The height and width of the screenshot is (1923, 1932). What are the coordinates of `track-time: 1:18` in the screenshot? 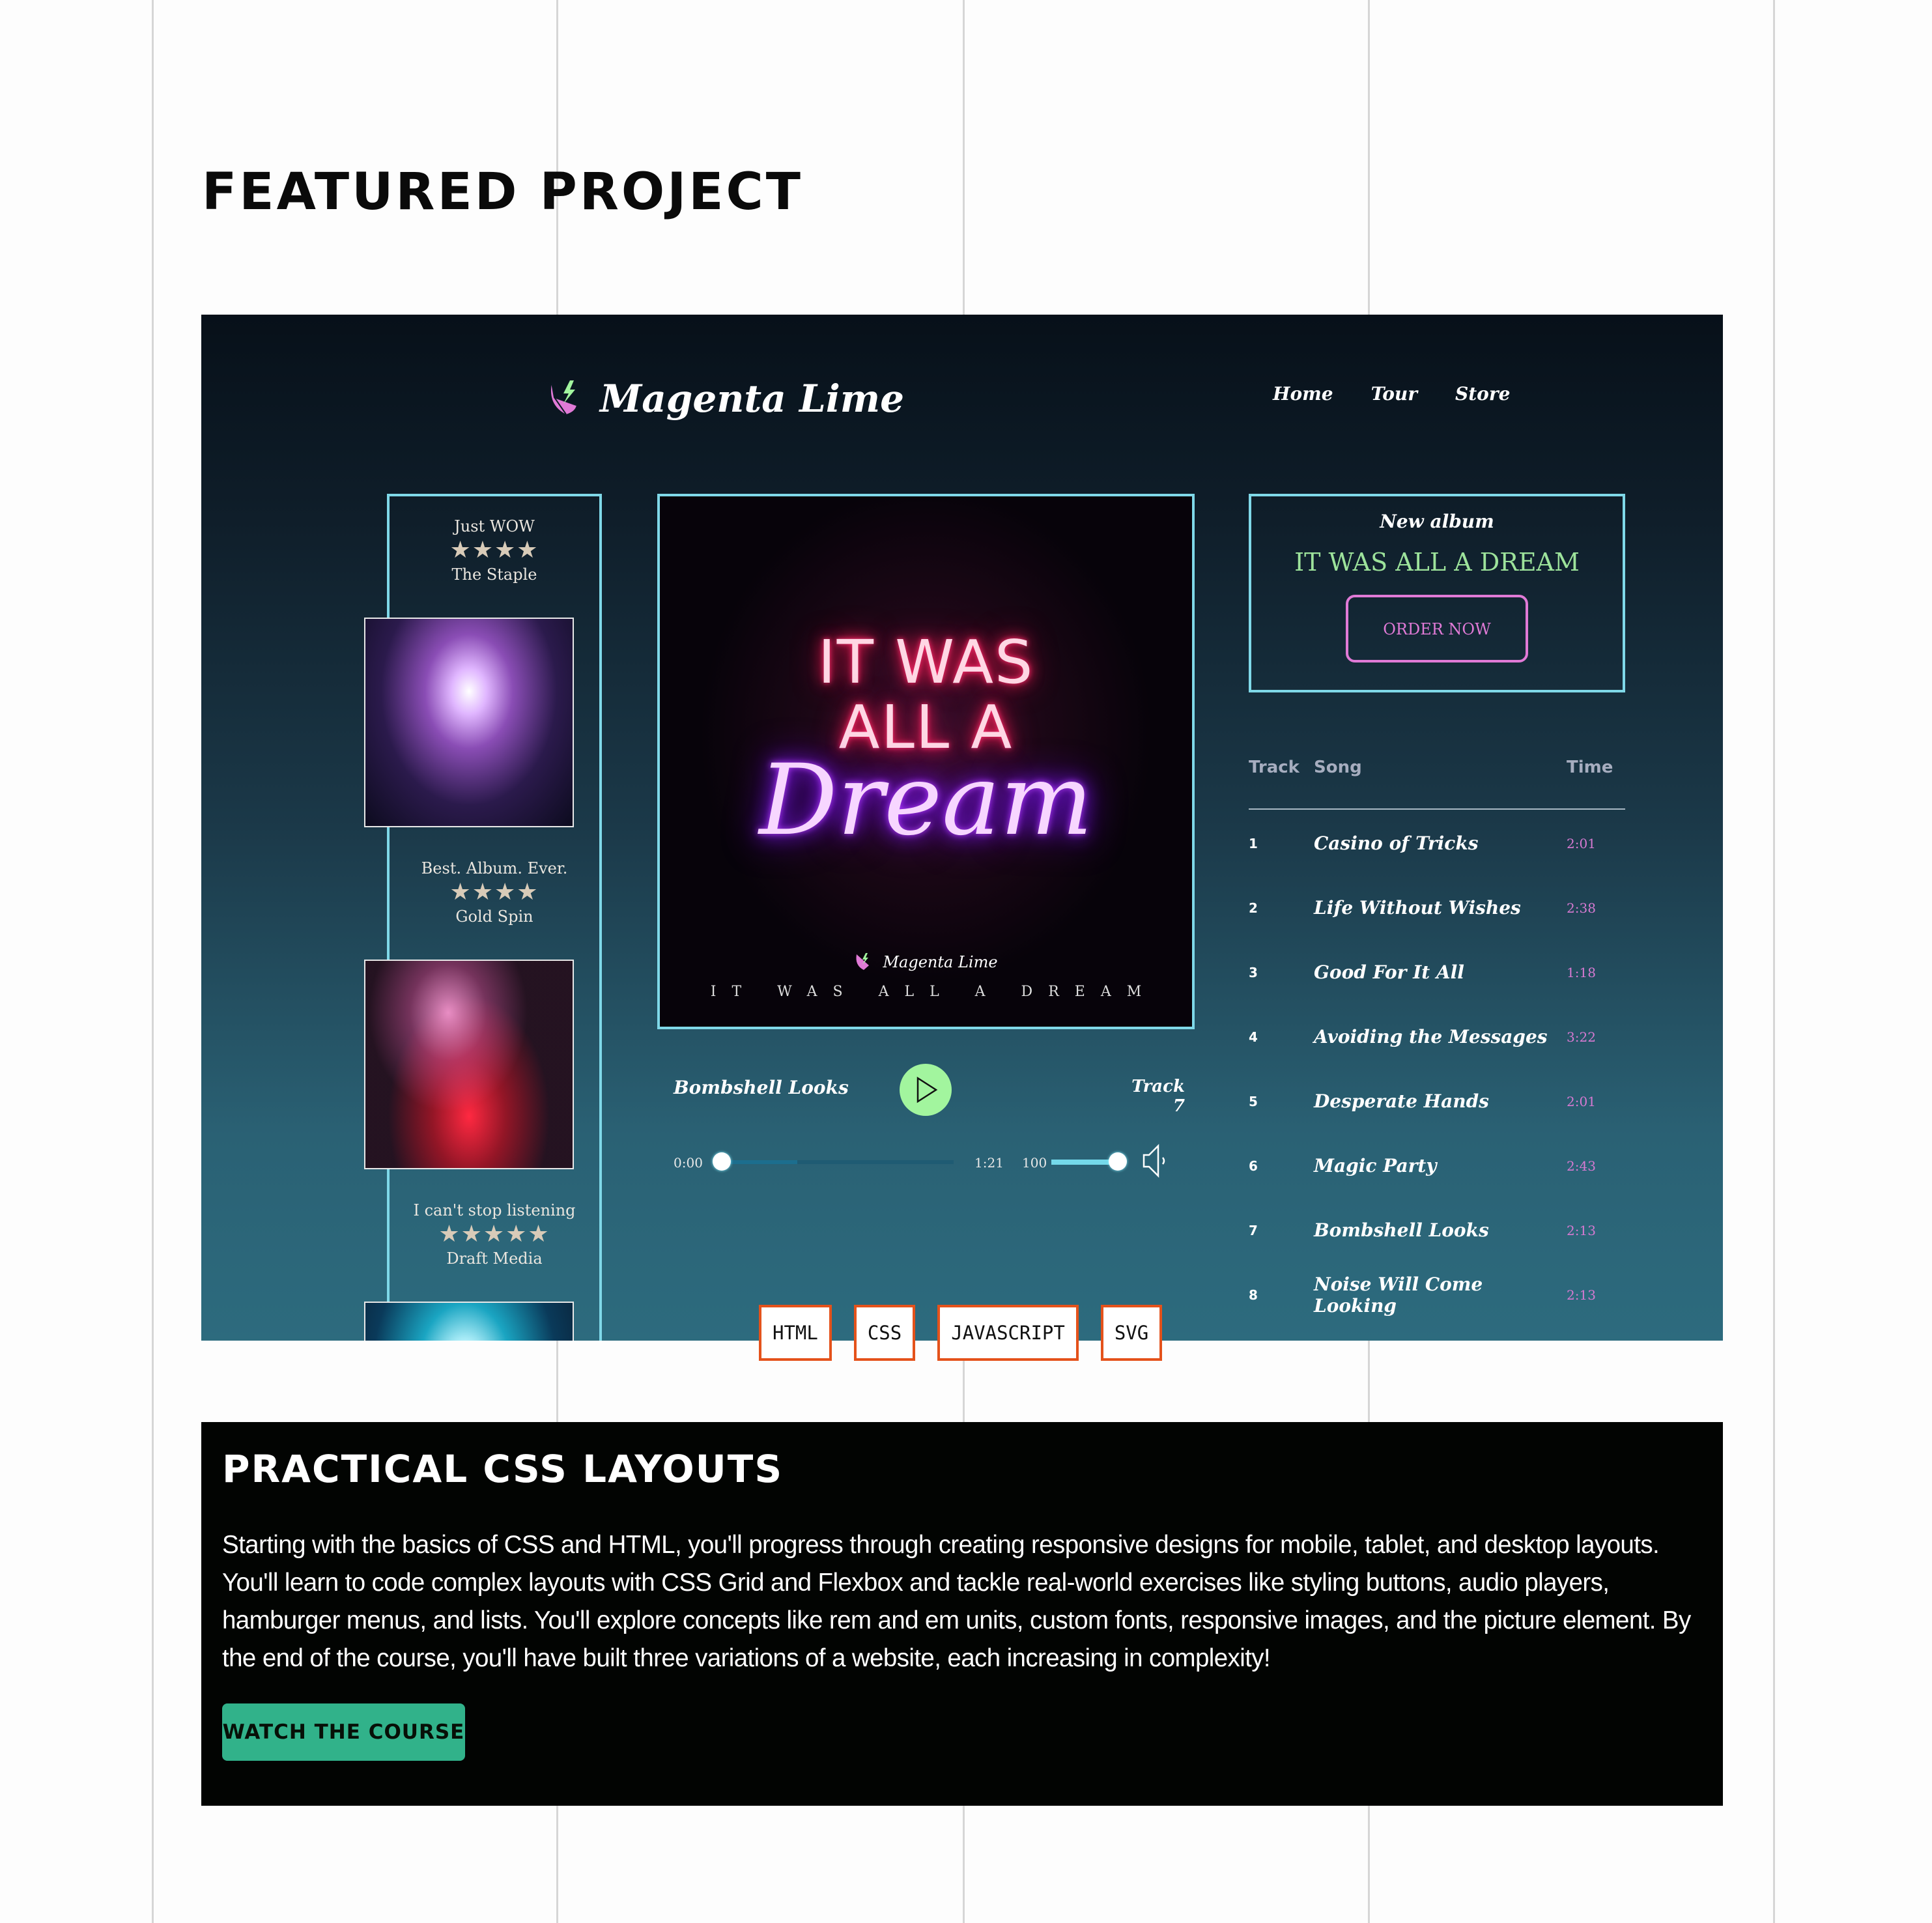 It's located at (1582, 972).